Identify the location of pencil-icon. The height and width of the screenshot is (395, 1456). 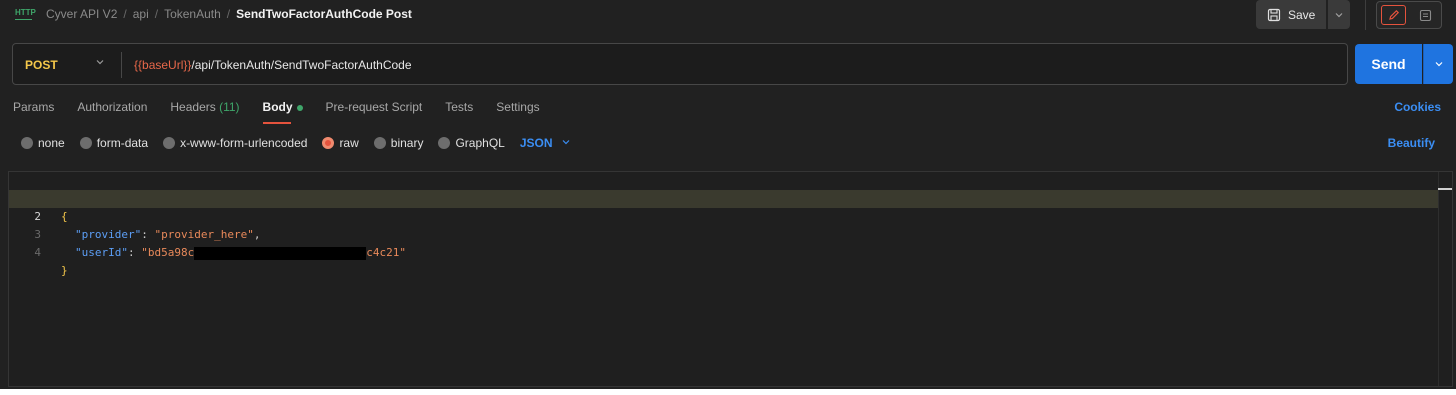
(1393, 14).